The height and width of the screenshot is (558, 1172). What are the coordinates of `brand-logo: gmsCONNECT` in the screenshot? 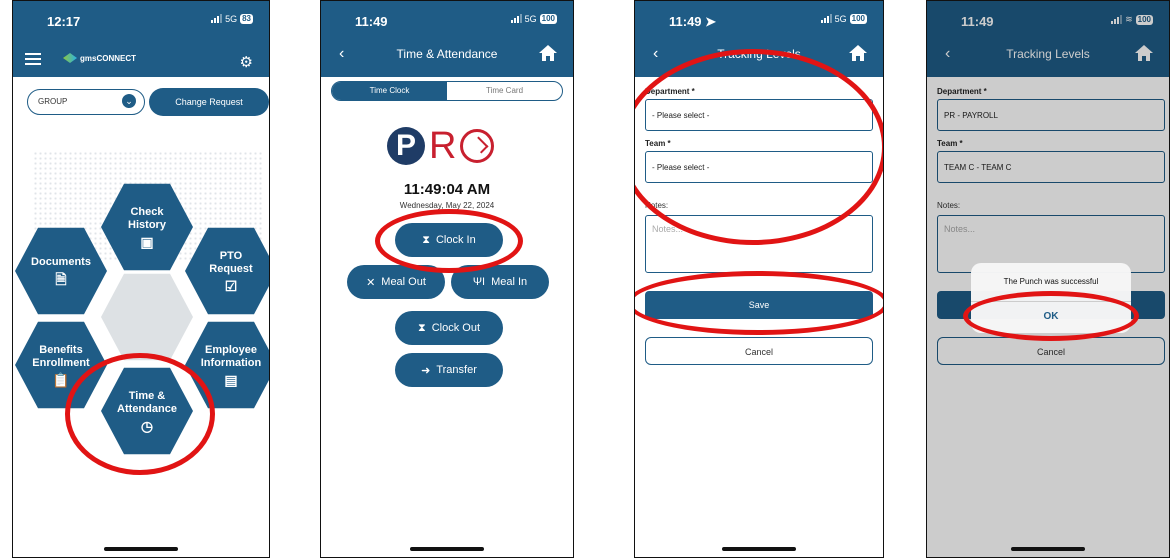 It's located at (99, 58).